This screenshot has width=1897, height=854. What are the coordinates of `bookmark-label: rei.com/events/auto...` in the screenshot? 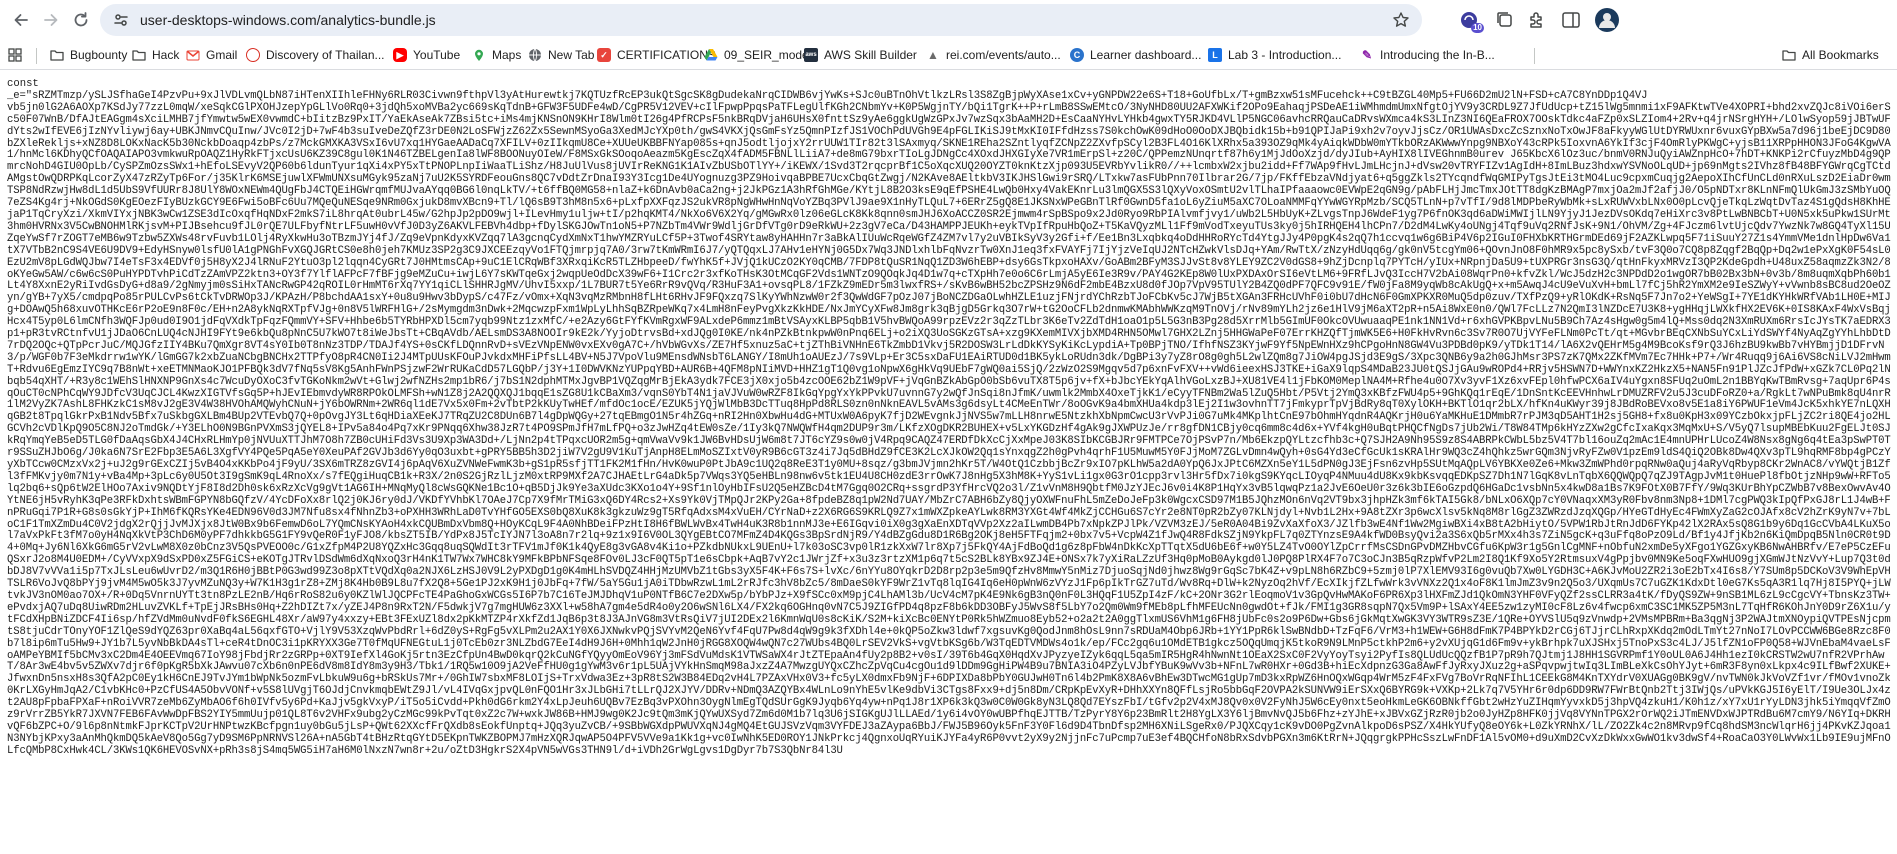 It's located at (1003, 55).